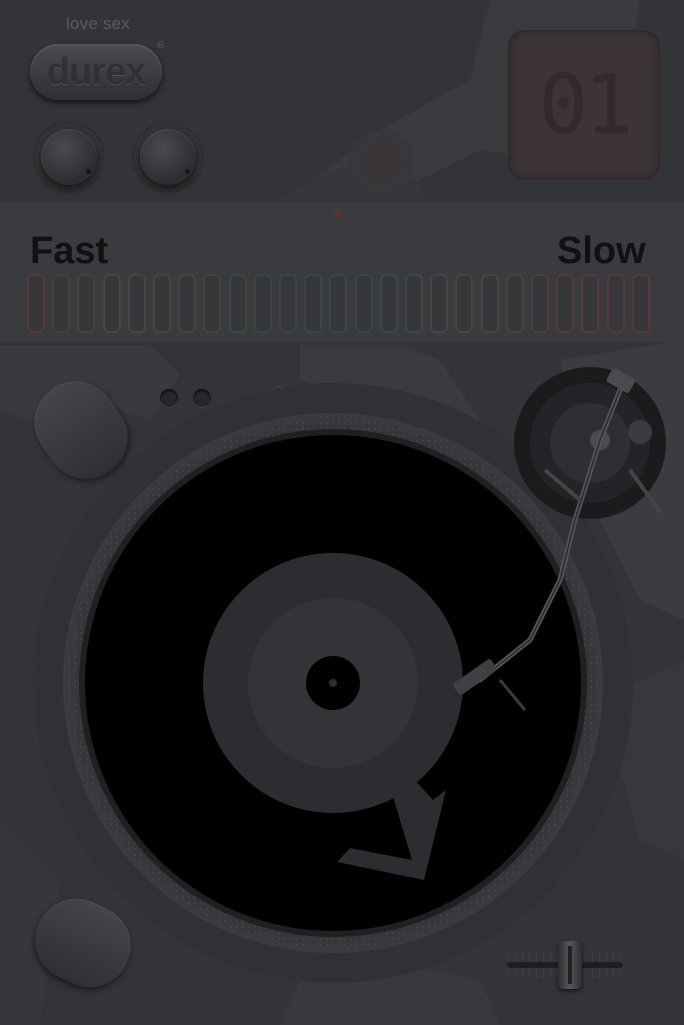 This screenshot has width=684, height=1025. I want to click on tone-knob-icon, so click(168, 157).